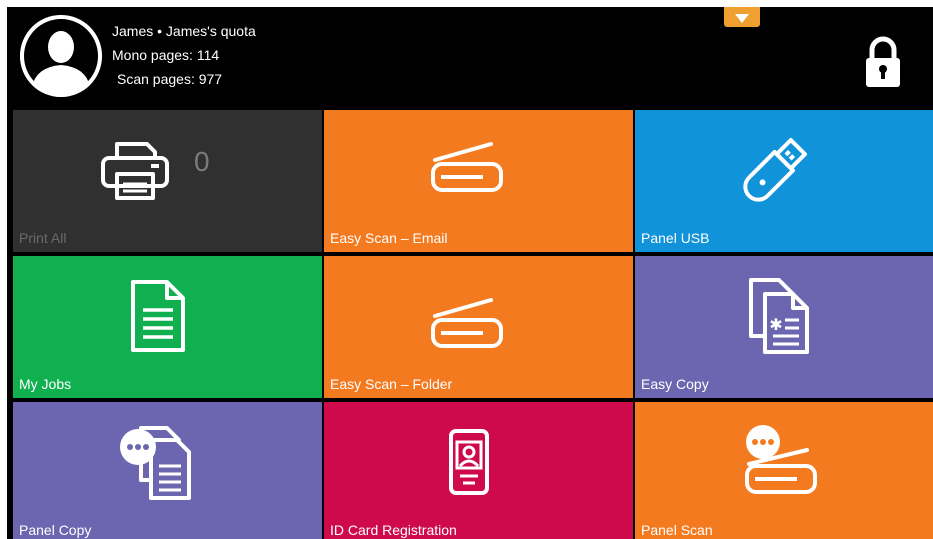 The width and height of the screenshot is (933, 539). I want to click on copy-documents-icon: ✱, so click(779, 316).